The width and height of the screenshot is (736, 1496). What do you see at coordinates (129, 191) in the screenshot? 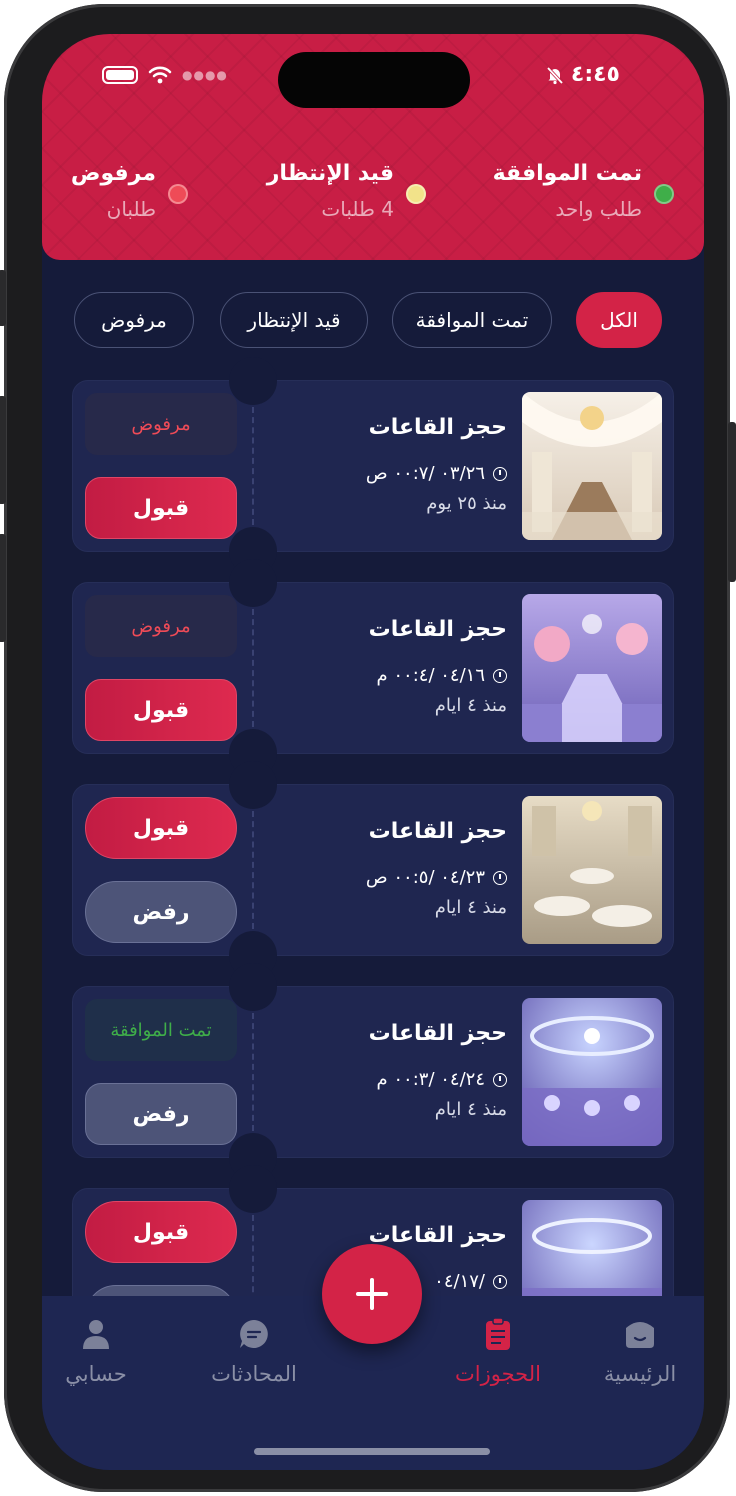
I see `summary-rejected: مرفوض طلبان` at bounding box center [129, 191].